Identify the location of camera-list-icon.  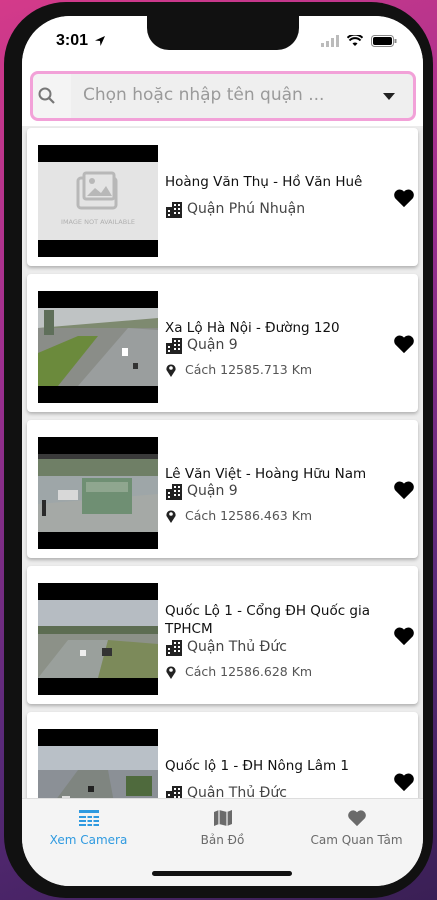
(88, 818).